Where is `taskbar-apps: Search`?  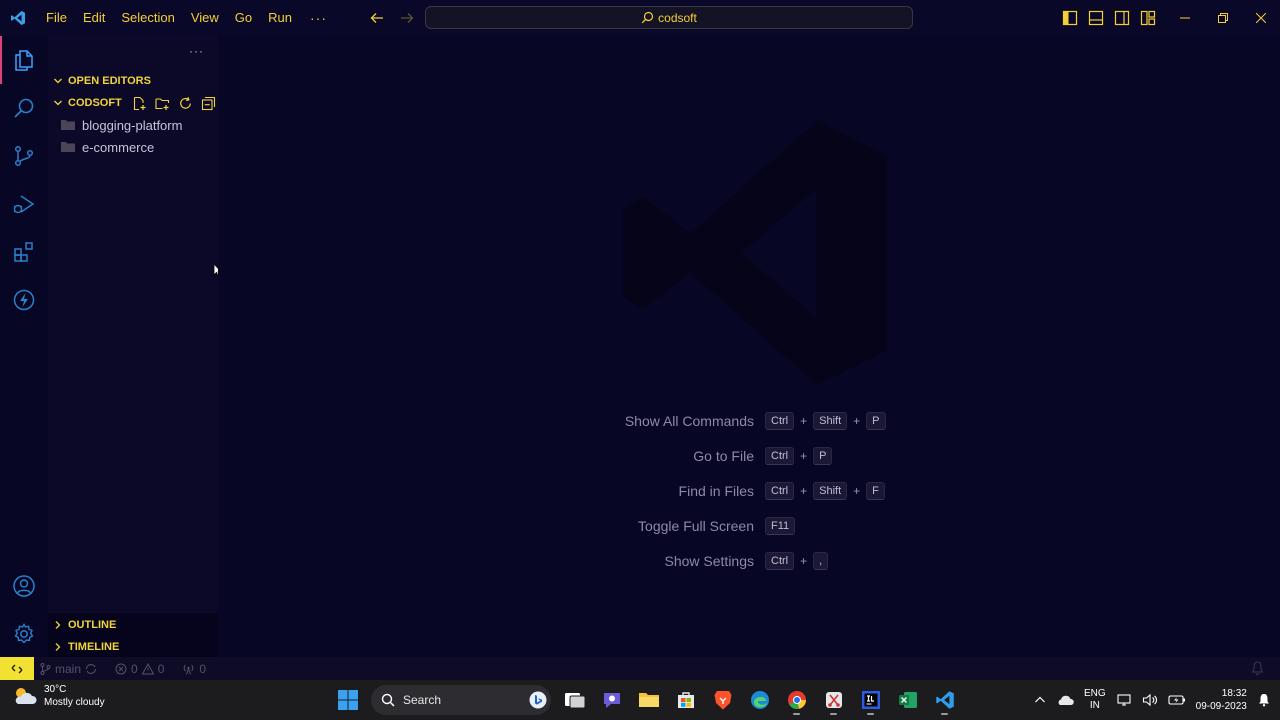
taskbar-apps: Search is located at coordinates (646, 700).